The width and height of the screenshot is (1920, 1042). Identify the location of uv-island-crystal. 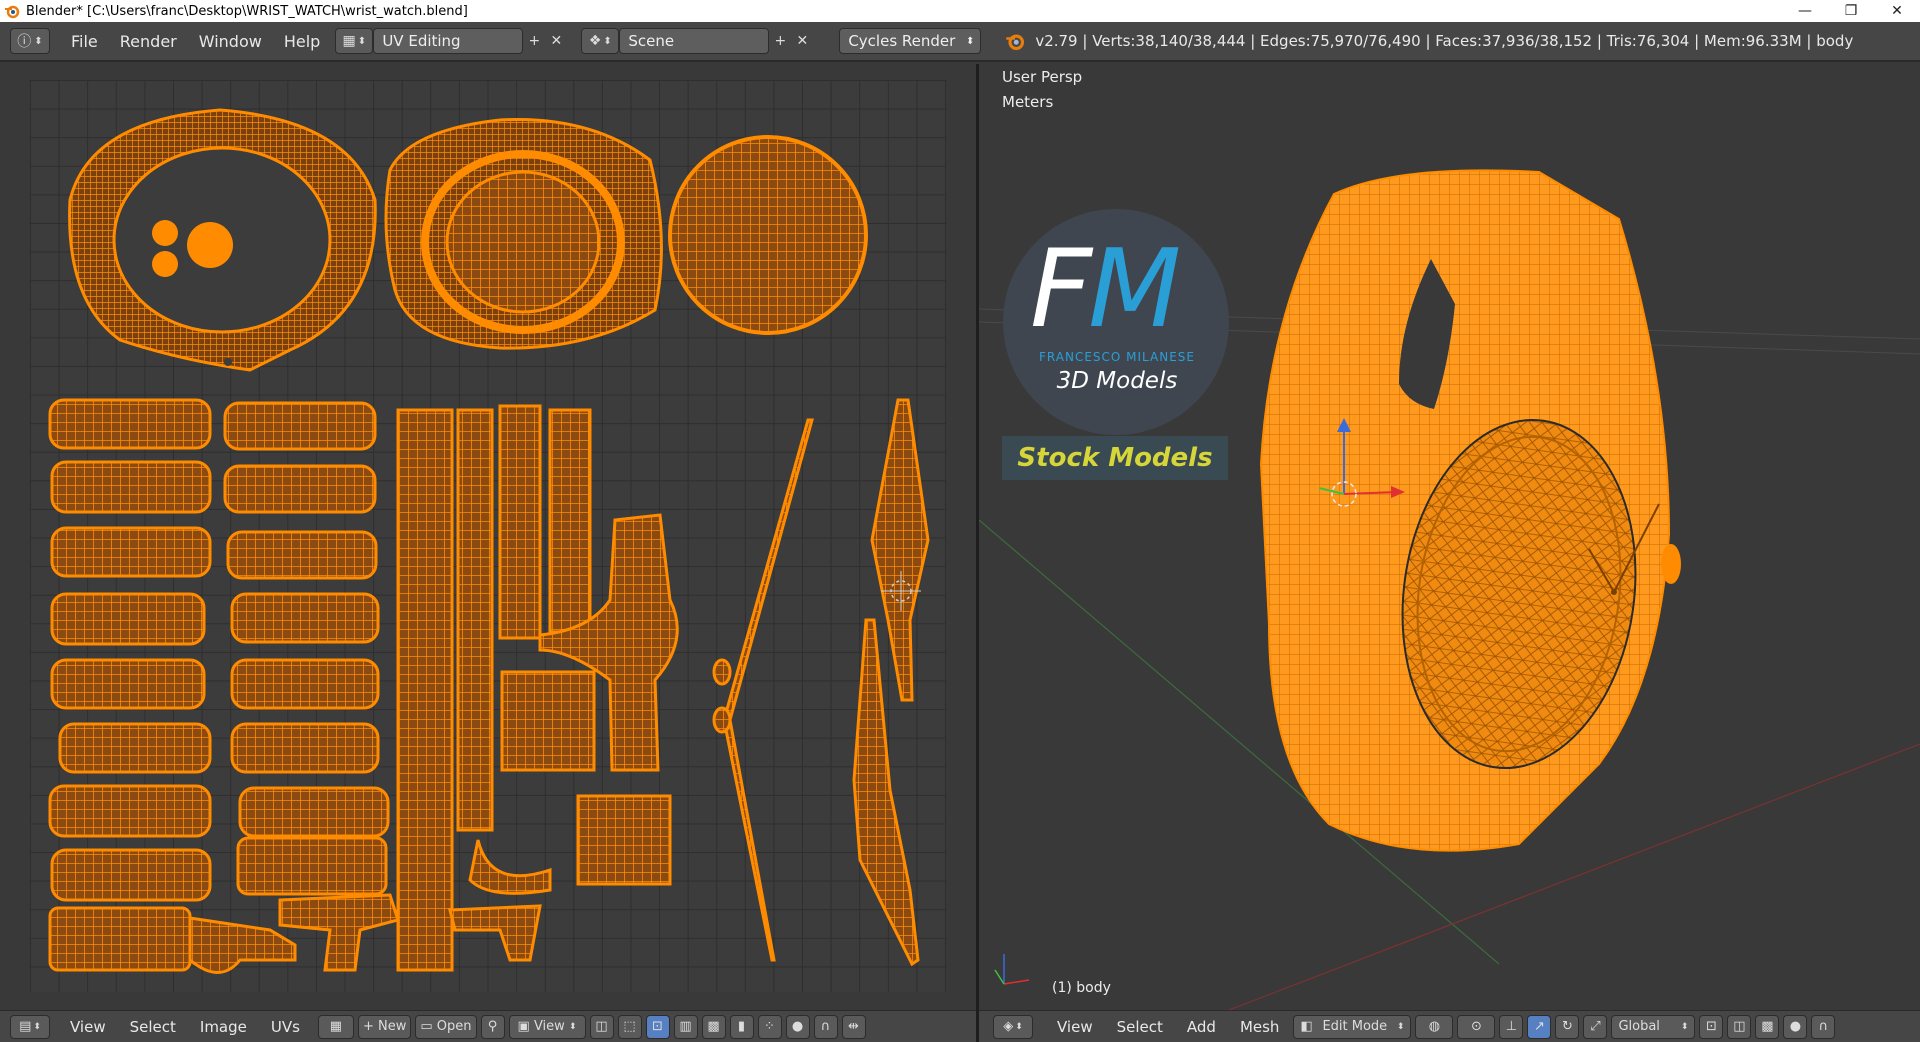
(768, 235).